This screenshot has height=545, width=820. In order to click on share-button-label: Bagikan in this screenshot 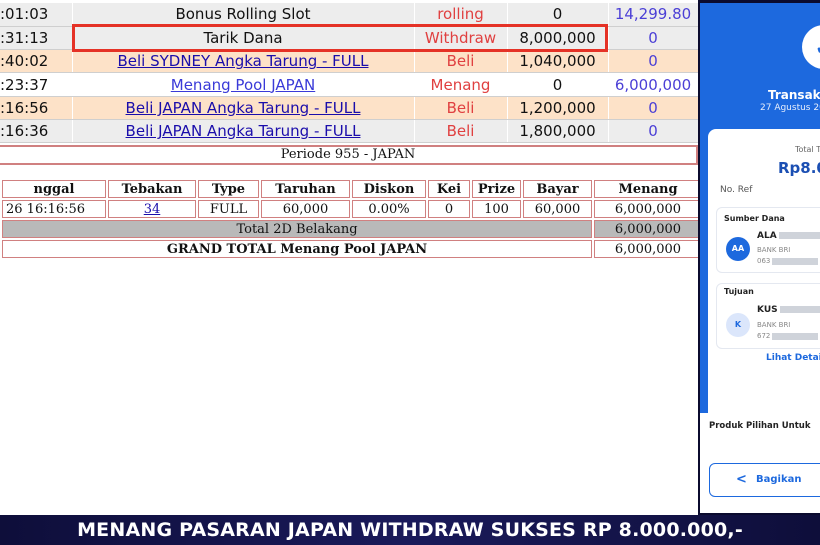, I will do `click(779, 479)`.